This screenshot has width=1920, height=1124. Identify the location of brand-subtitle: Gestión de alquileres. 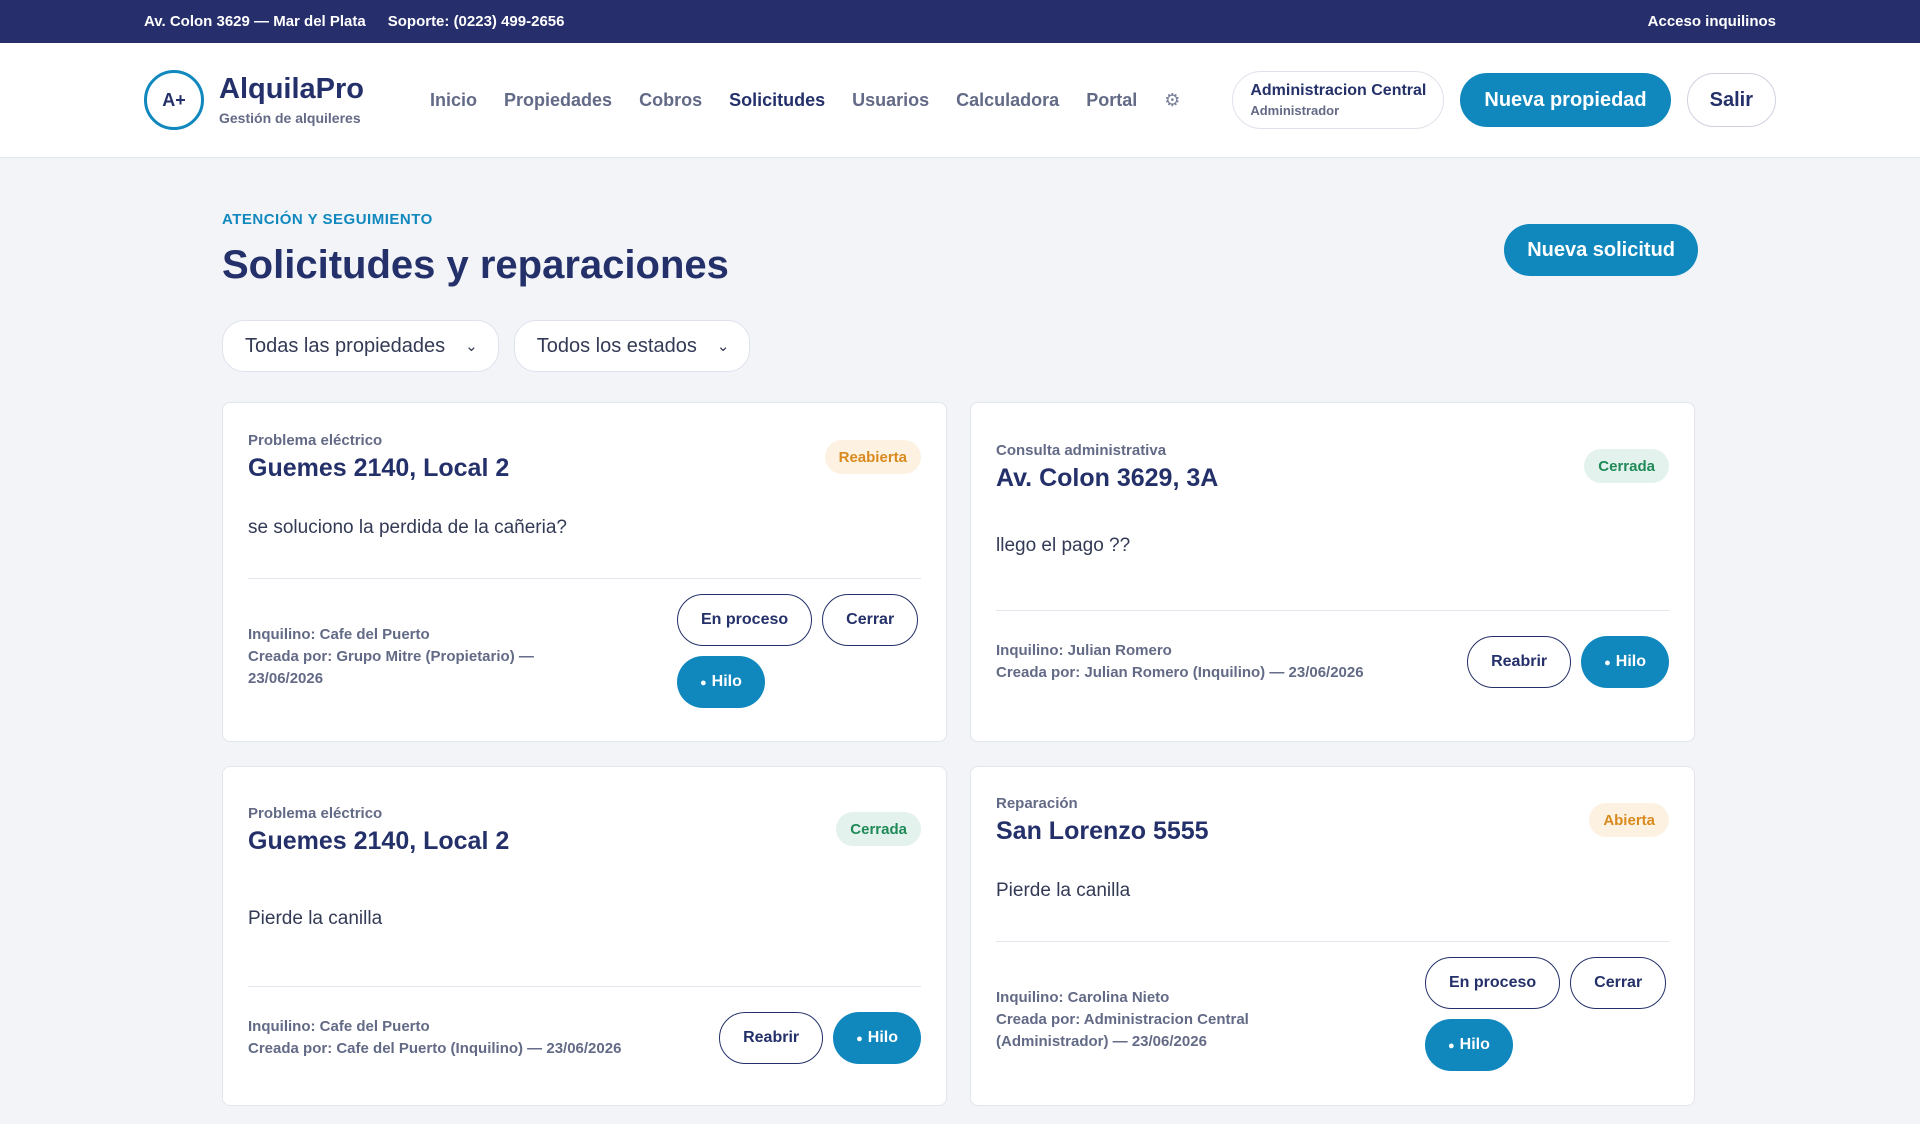
(290, 117).